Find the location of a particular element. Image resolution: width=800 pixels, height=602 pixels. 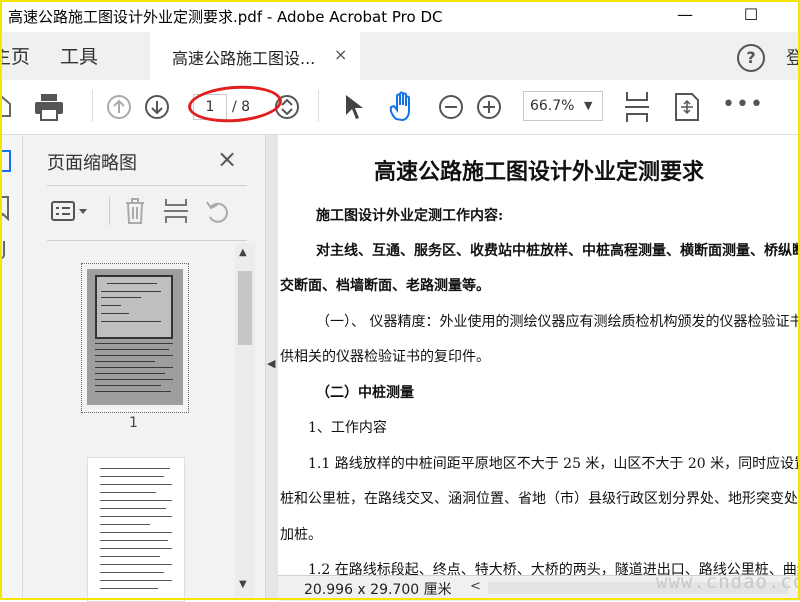

document-line: 对主线、互通、服务区、收费站中桩放样、中桩高程测量、横断面测量、桥纵断、涵 is located at coordinates (558, 251).